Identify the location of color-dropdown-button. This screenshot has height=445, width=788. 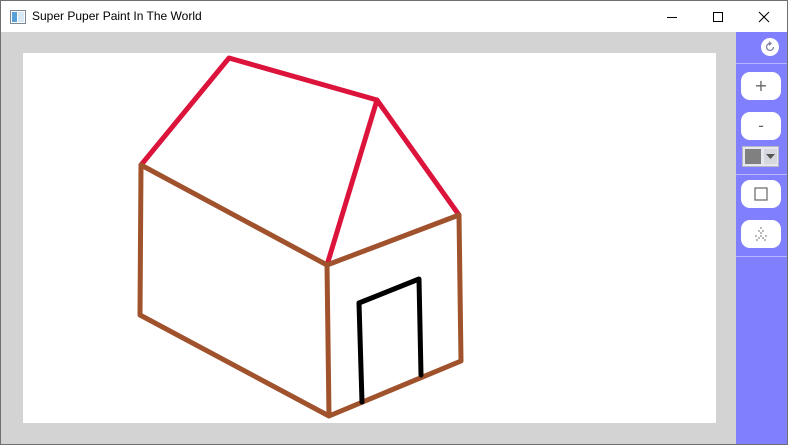
(770, 156).